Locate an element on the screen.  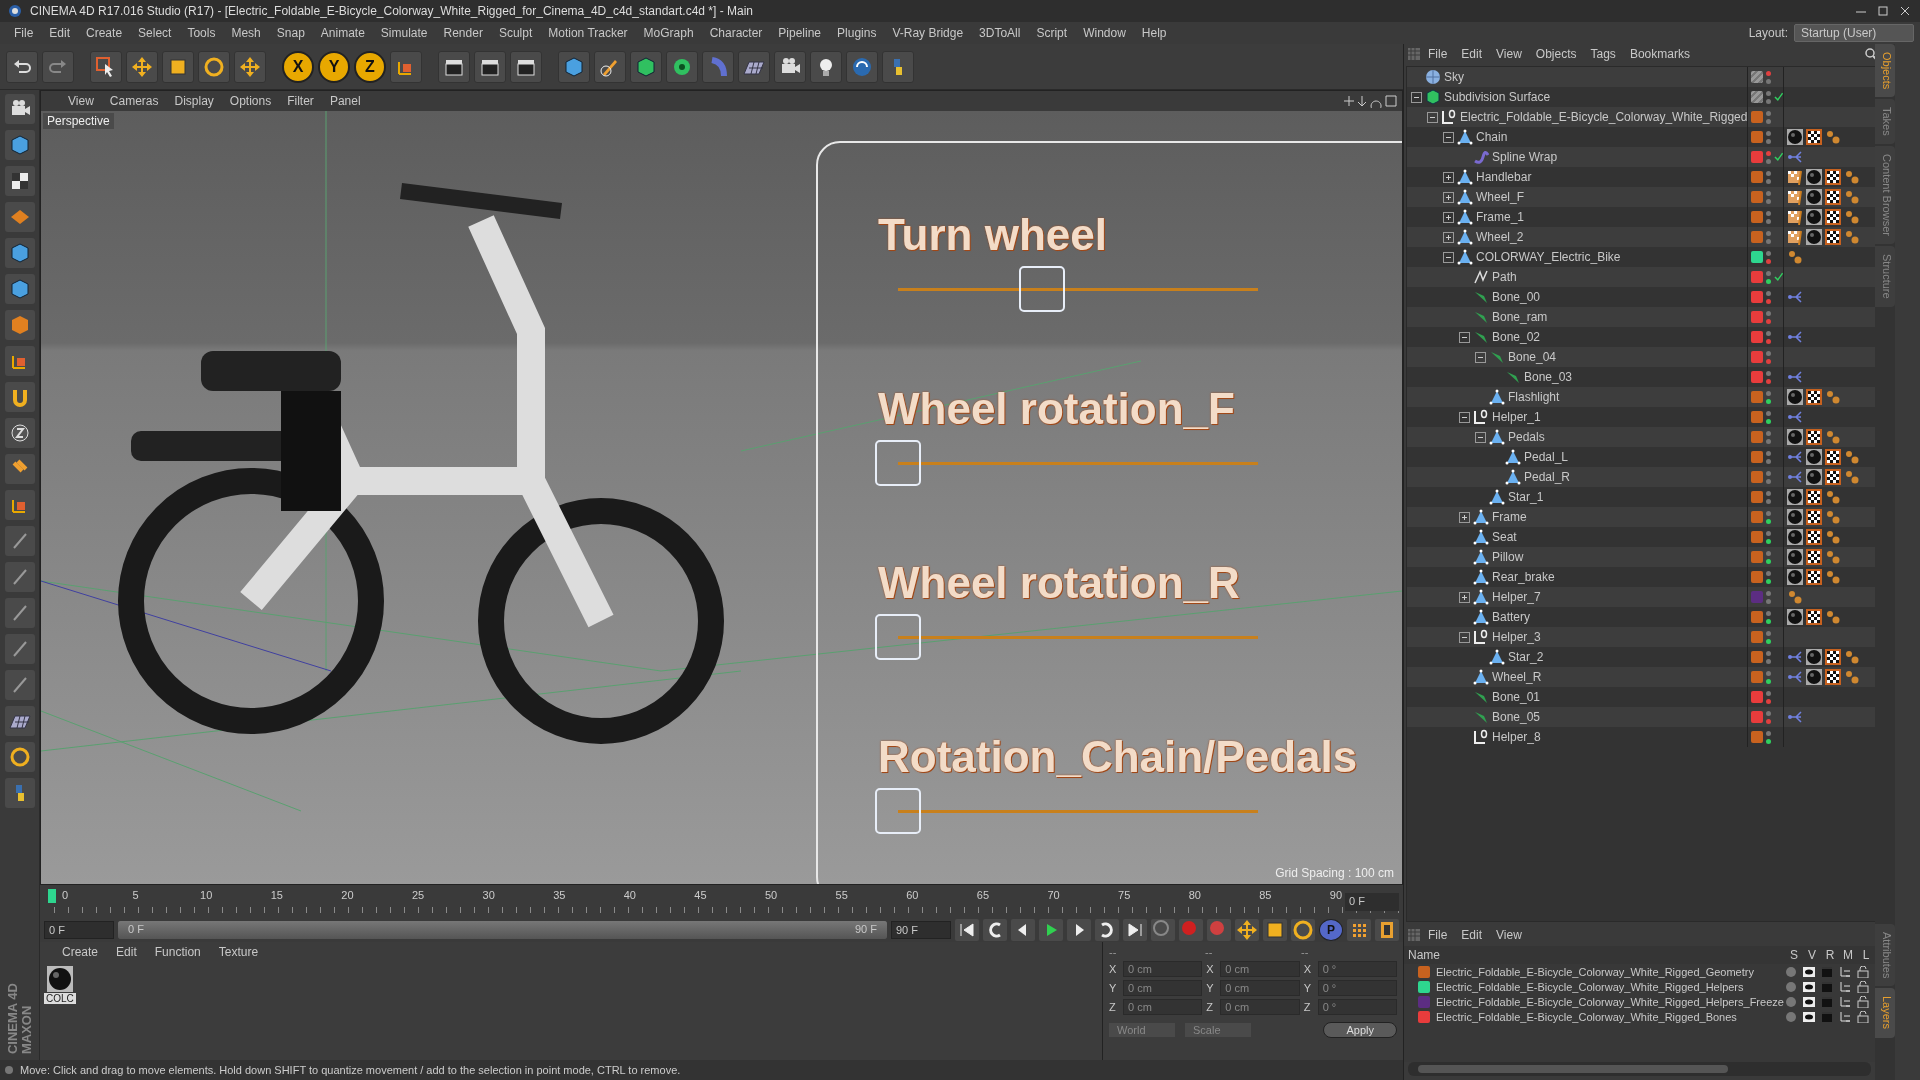
object-name: Wheel_F is located at coordinates (1500, 197).